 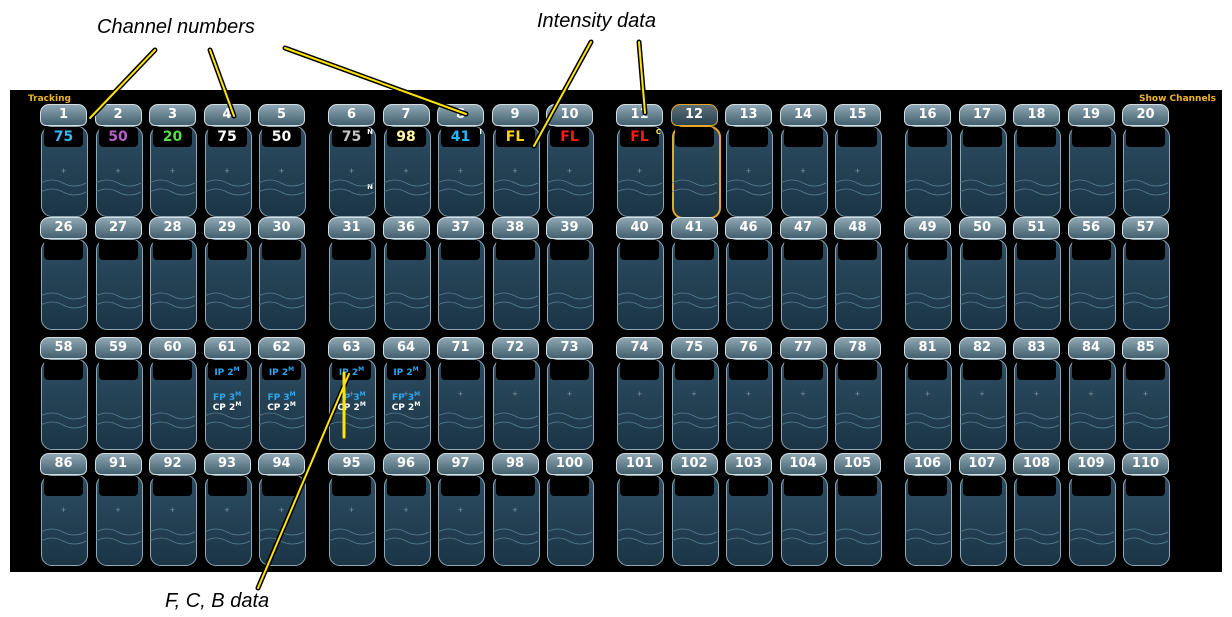 I want to click on channel-36: 36, so click(x=406, y=273).